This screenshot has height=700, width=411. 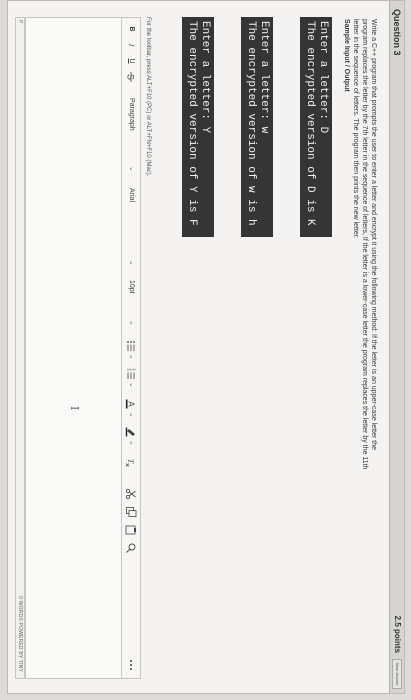 What do you see at coordinates (251, 123) in the screenshot?
I see `sample-result-line: The encrypted version of w is h` at bounding box center [251, 123].